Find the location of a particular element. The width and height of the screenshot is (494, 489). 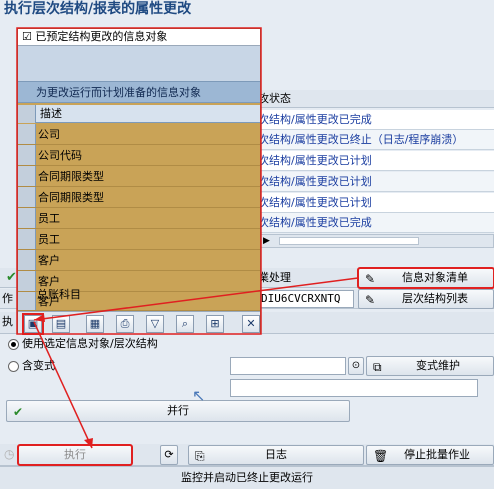

copy-icon: ⧉ is located at coordinates (377, 367).